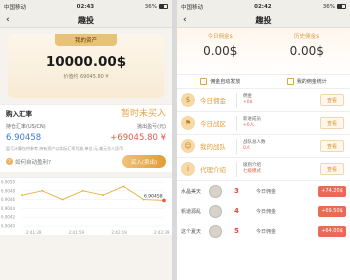 The height and width of the screenshot is (280, 350). What do you see at coordinates (236, 191) in the screenshot?
I see `rank-number: 3` at bounding box center [236, 191].